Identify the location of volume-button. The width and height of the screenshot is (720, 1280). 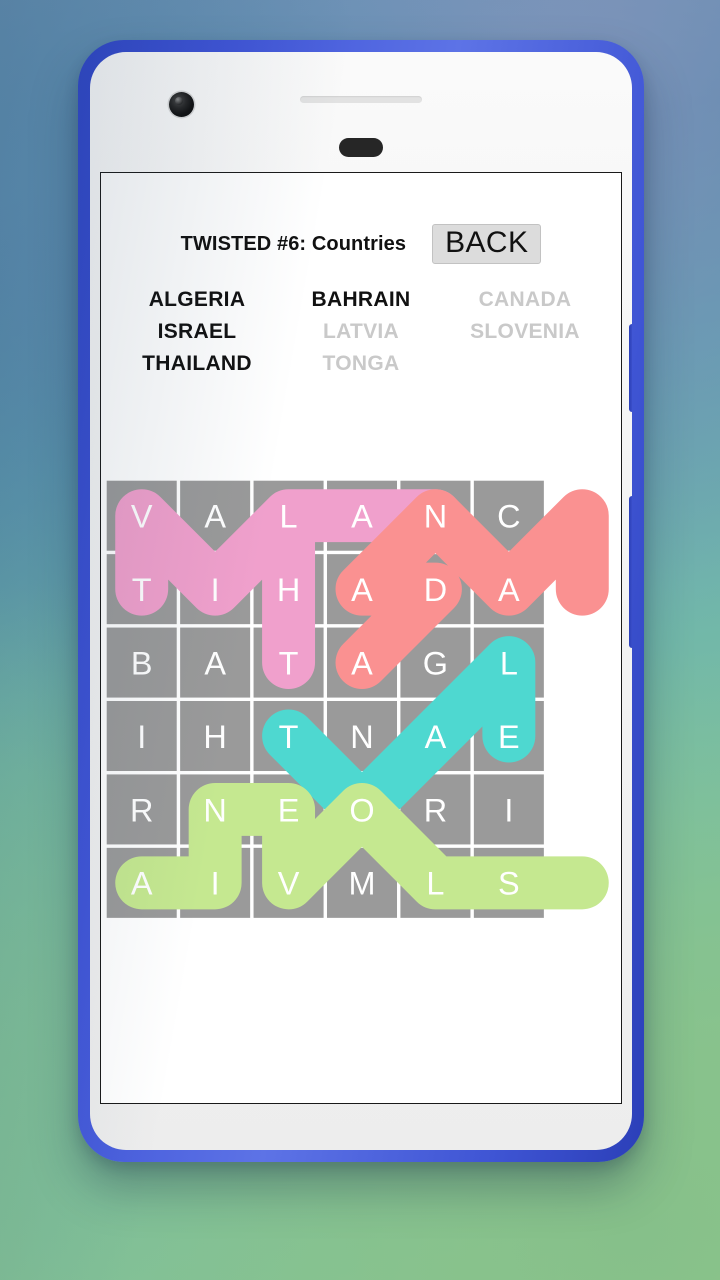
(630, 572).